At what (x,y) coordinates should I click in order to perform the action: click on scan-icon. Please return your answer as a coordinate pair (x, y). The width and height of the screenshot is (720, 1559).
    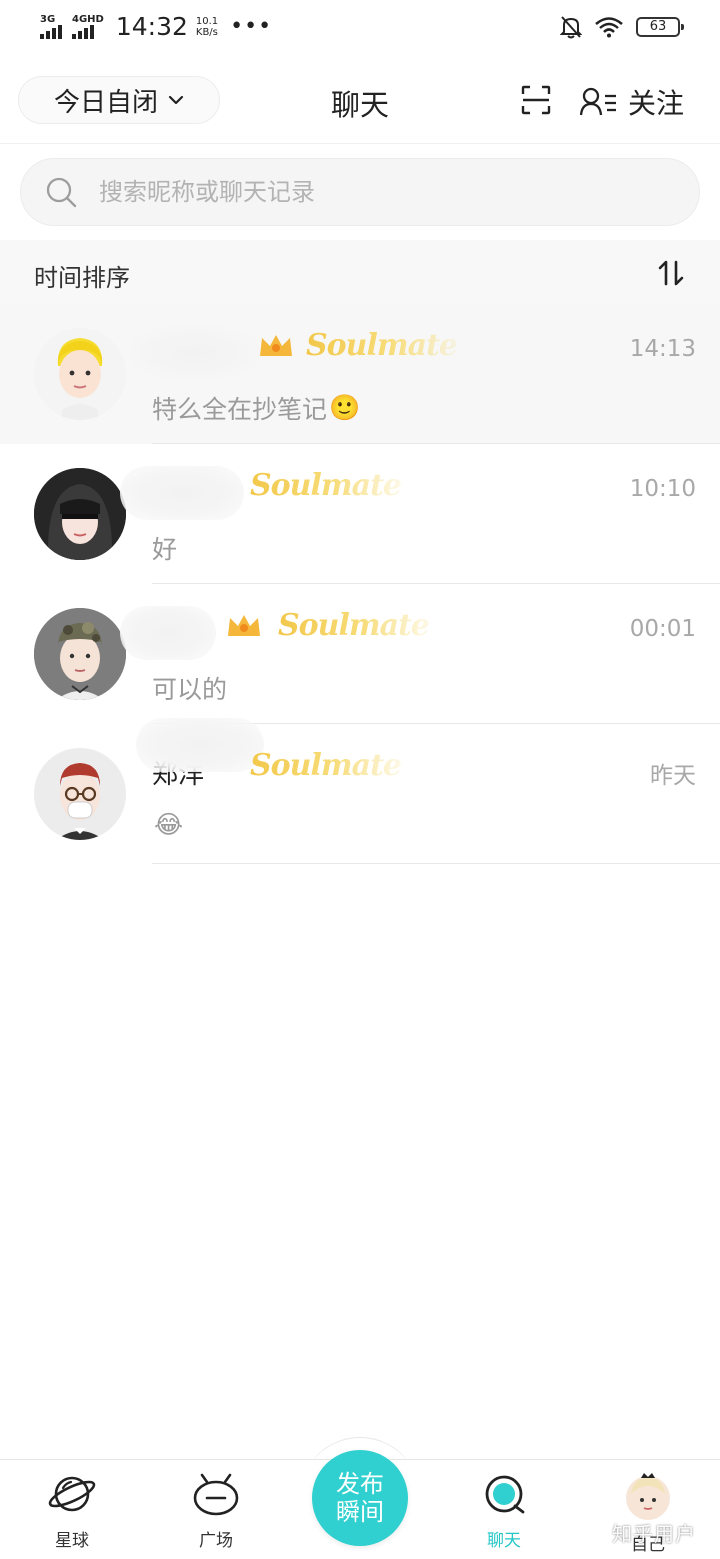
    Looking at the image, I should click on (536, 100).